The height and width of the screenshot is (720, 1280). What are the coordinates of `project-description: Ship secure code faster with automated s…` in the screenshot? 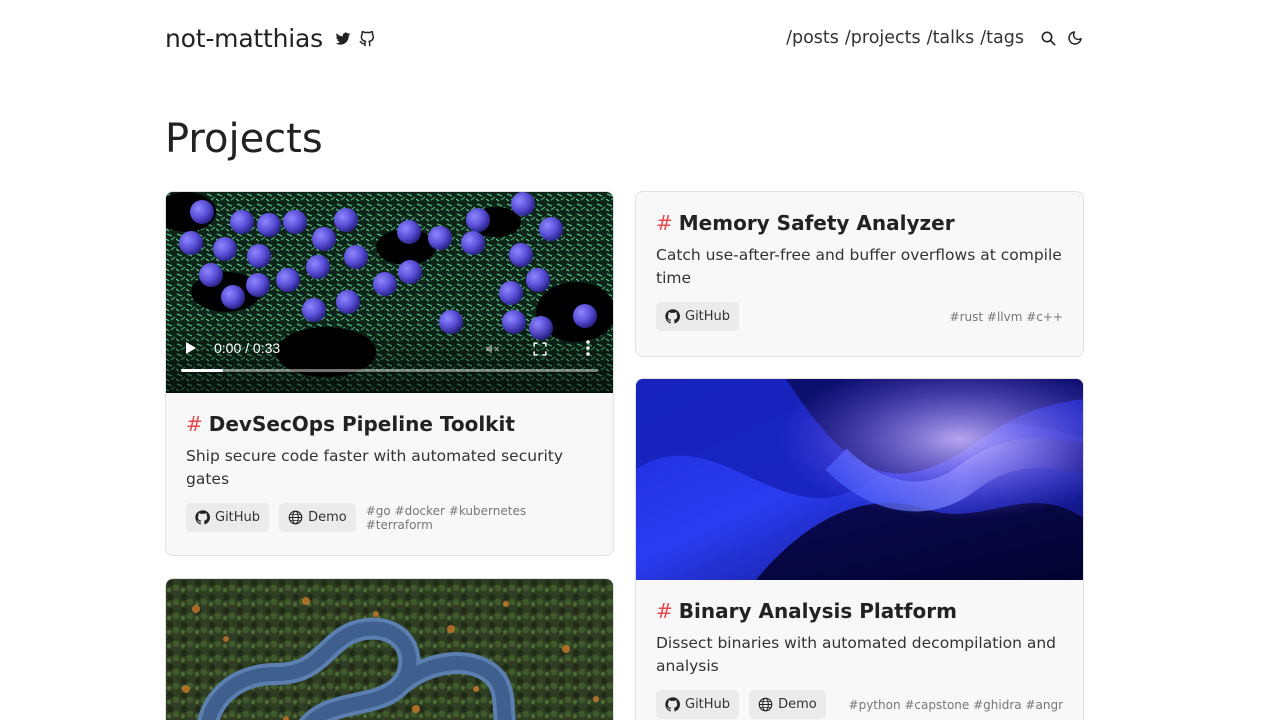 It's located at (374, 467).